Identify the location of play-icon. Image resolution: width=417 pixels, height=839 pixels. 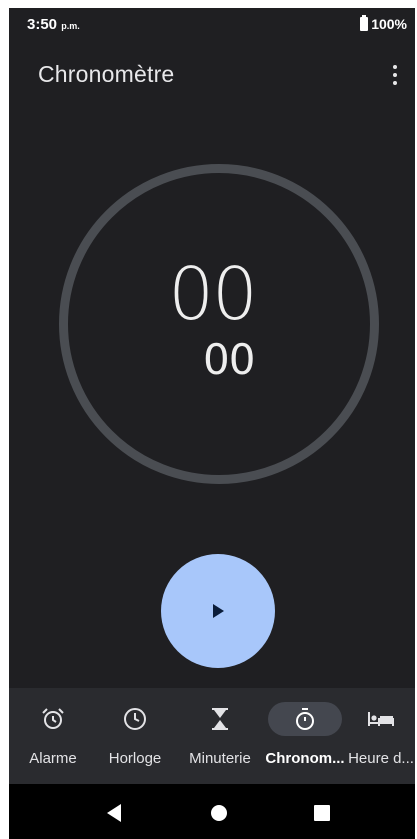
(218, 611).